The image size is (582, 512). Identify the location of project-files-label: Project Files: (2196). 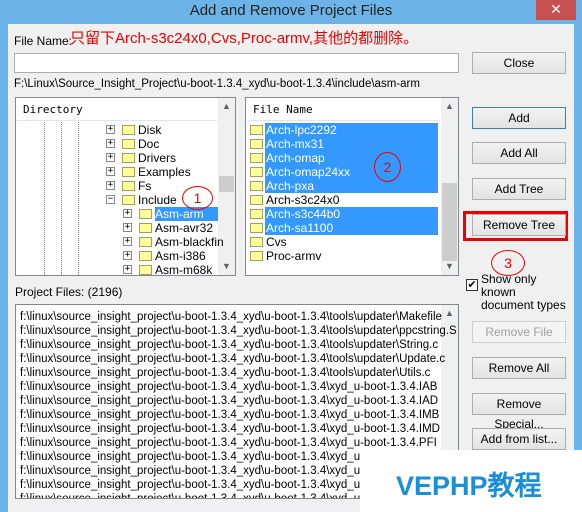
(69, 292).